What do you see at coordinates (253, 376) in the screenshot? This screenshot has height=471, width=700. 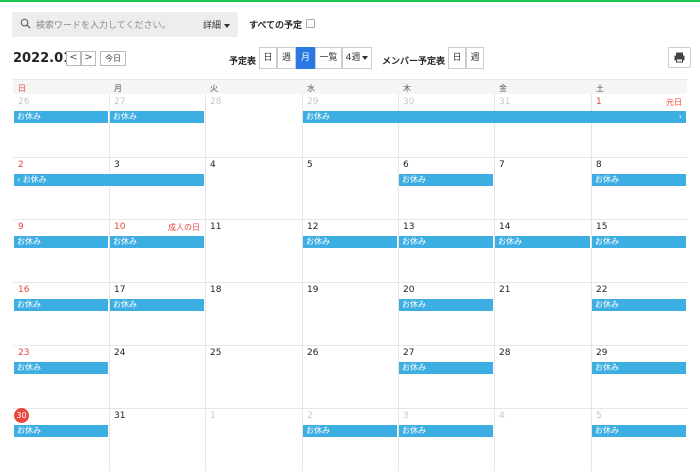 I see `day-cell: 25` at bounding box center [253, 376].